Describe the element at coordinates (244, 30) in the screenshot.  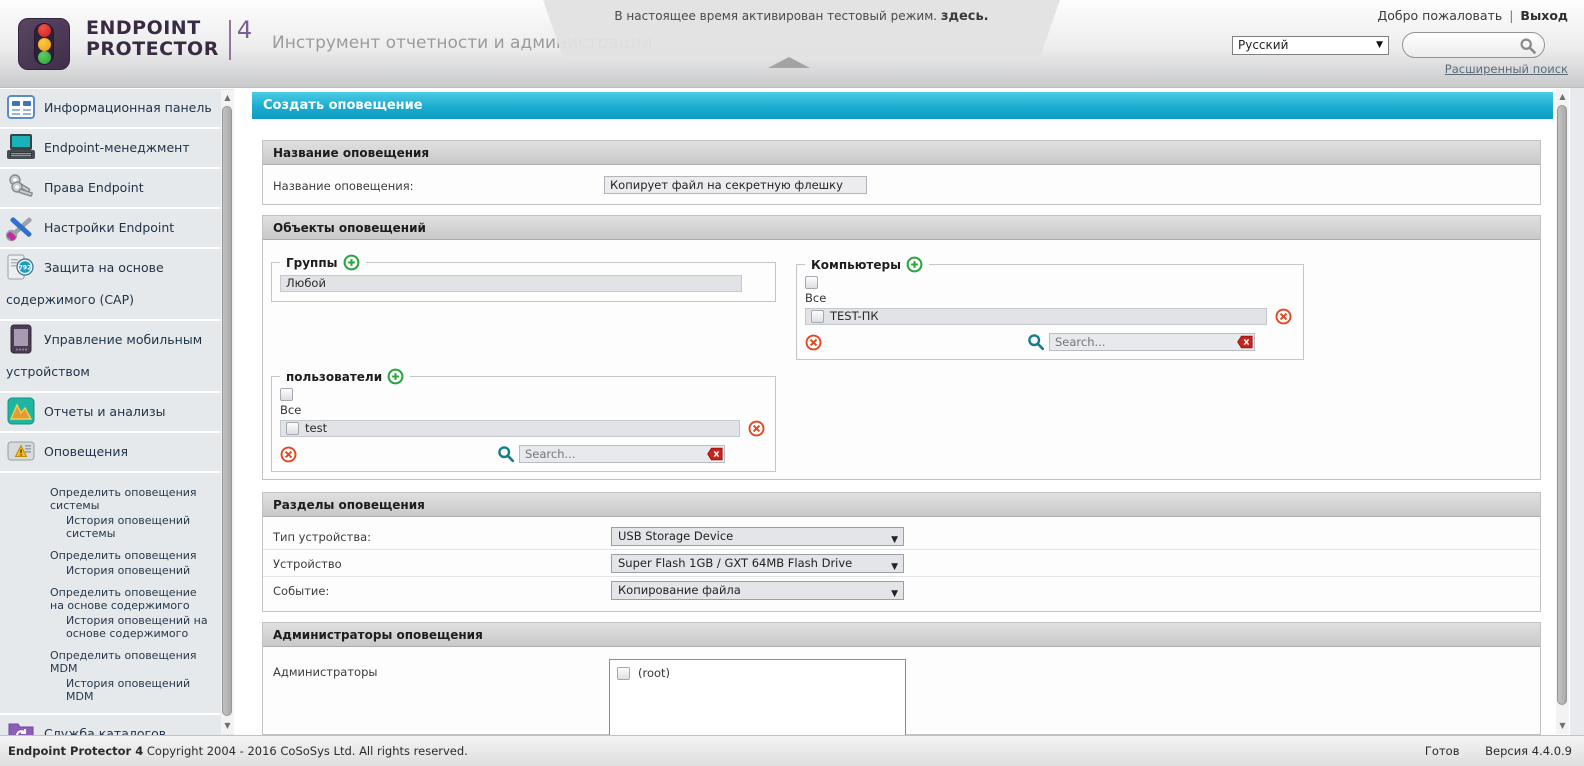
I see `logo-version: 4` at that location.